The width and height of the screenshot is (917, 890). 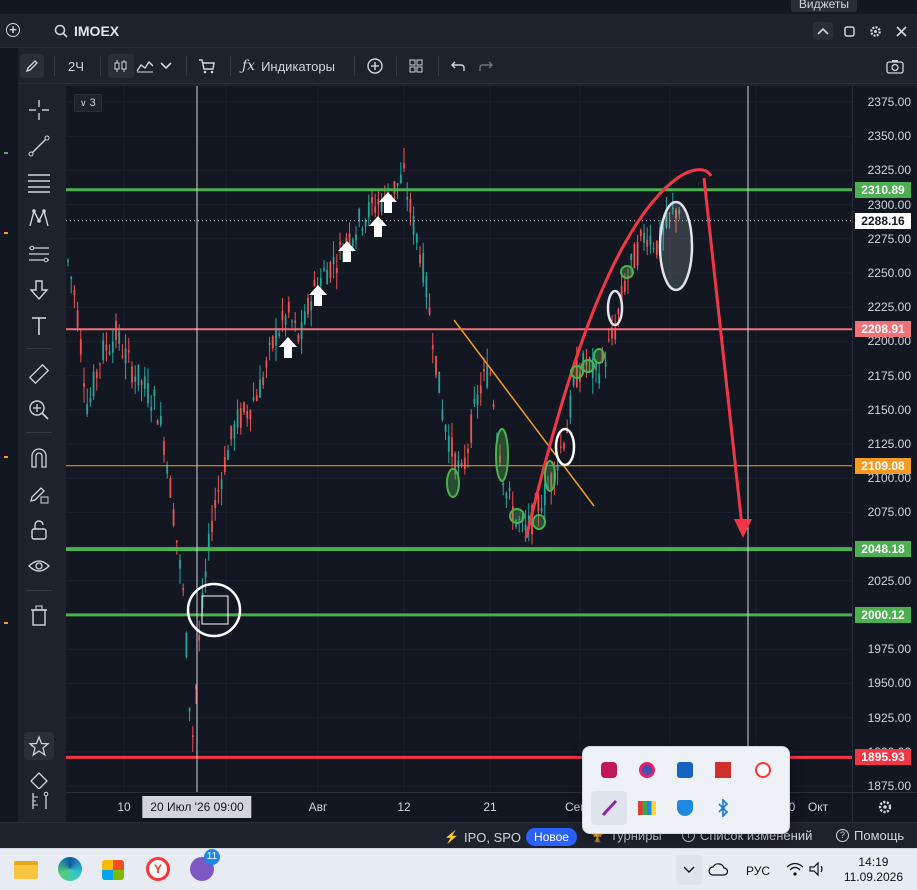 I want to click on tray-camera-icon, so click(x=647, y=770).